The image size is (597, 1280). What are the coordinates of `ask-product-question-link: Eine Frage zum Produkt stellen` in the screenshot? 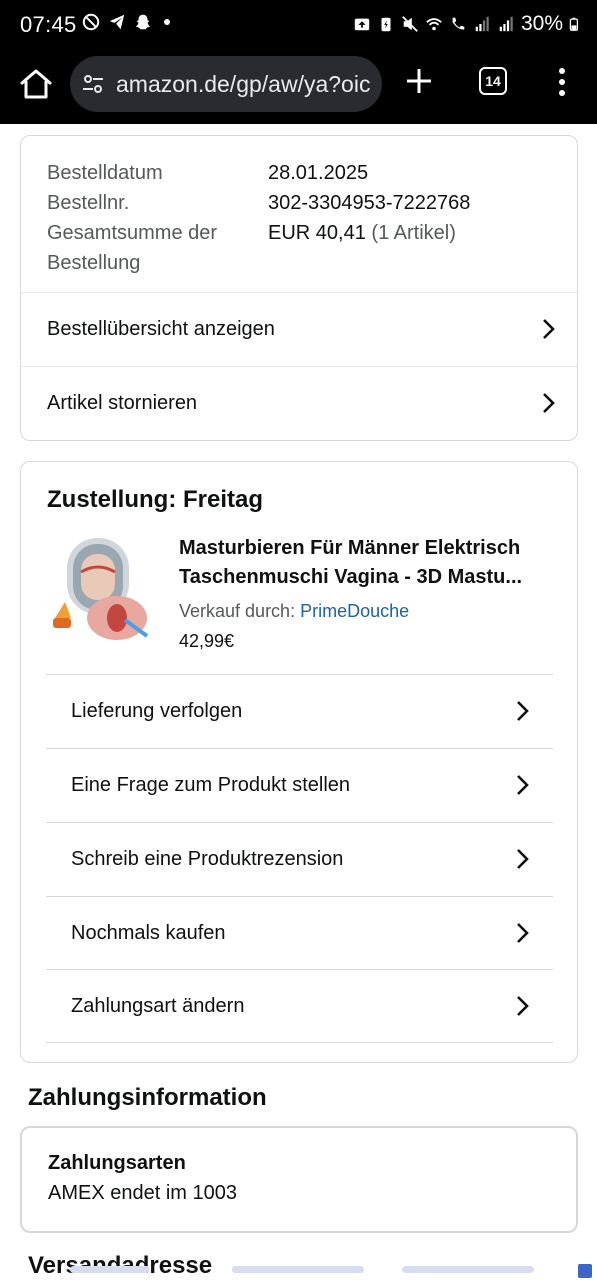 It's located at (299, 785).